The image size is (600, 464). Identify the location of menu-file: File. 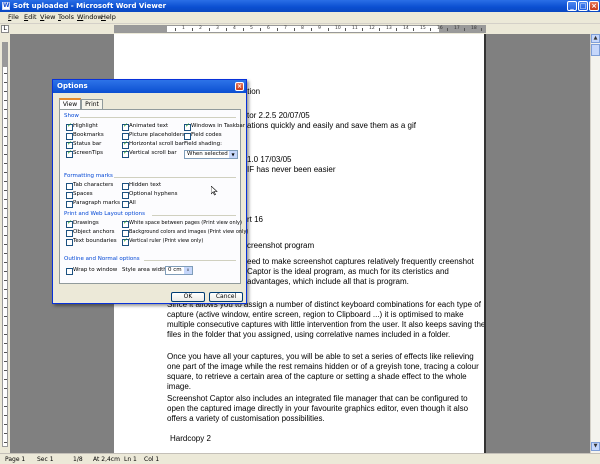
(13, 17).